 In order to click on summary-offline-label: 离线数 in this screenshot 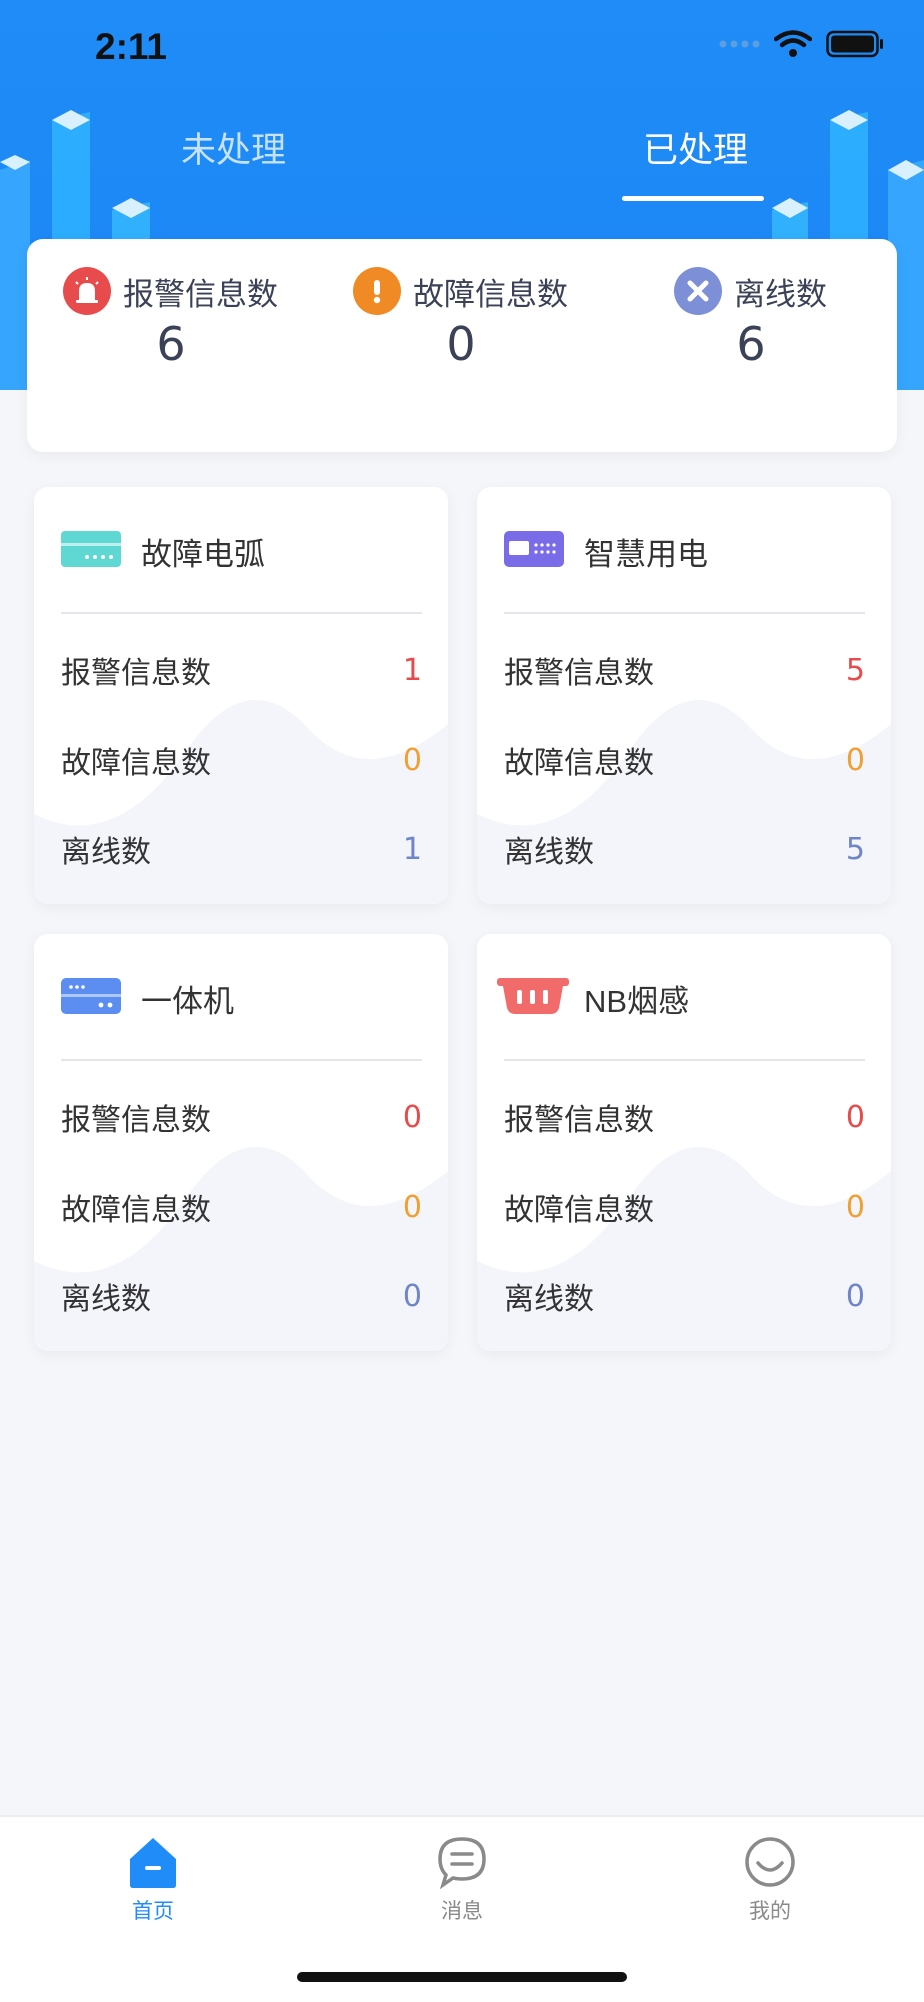, I will do `click(780, 294)`.